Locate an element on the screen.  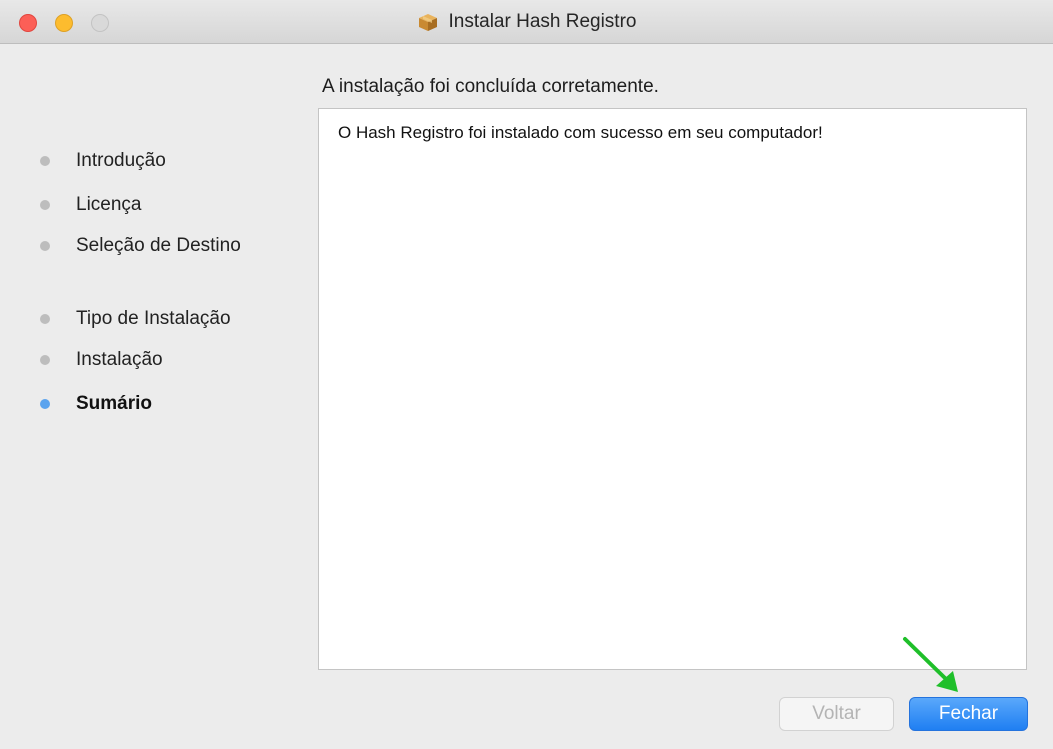
back-button-label: Voltar is located at coordinates (836, 713).